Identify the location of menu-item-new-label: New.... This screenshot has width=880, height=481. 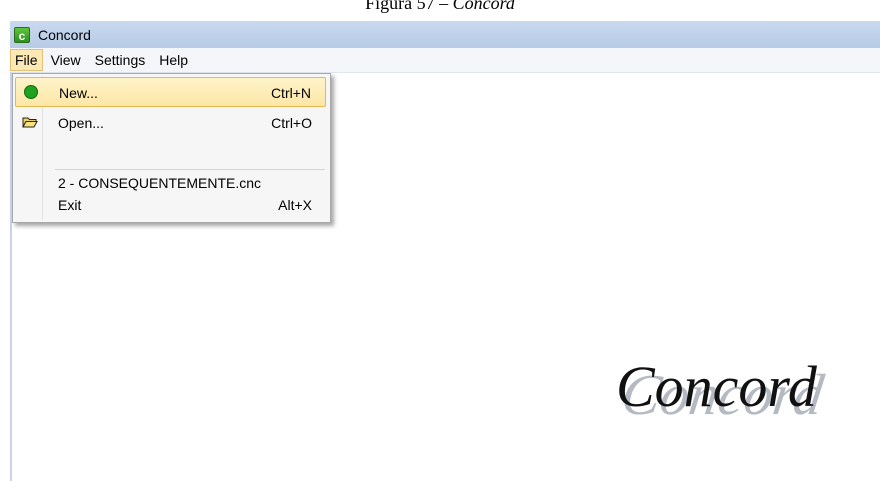
(78, 93).